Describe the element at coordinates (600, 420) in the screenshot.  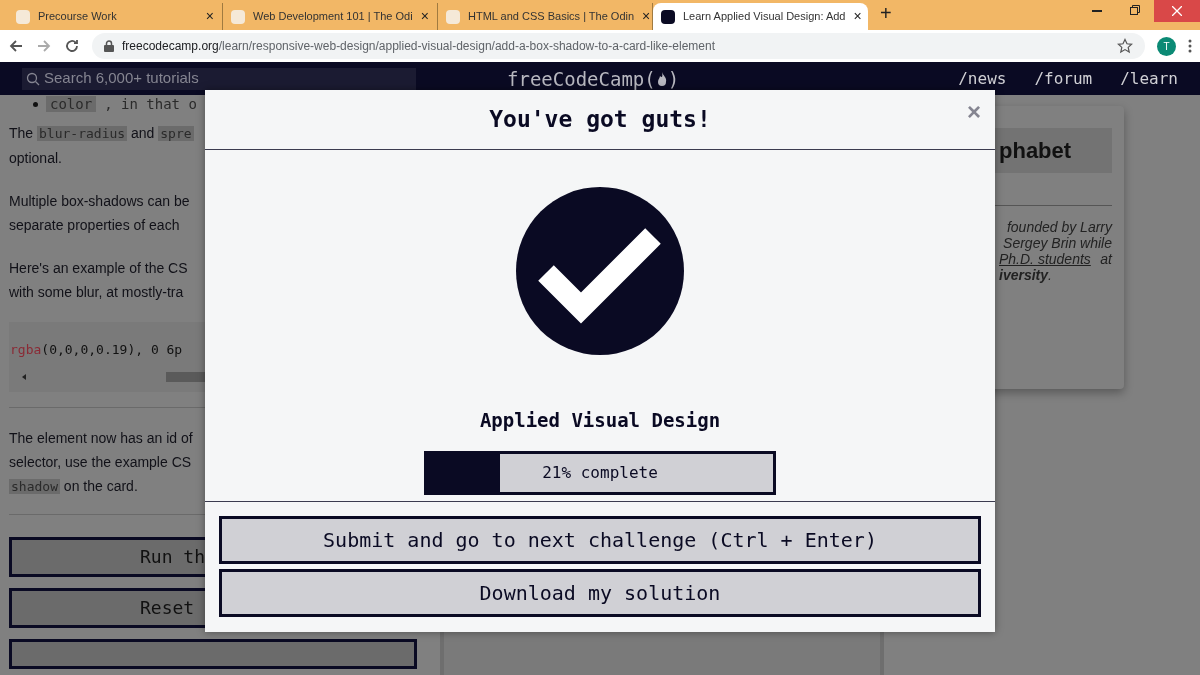
I see `block-title: Applied Visual Design` at that location.